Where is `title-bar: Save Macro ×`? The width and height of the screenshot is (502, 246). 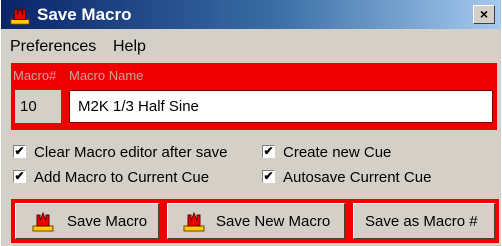
title-bar: Save Macro × is located at coordinates (251, 14).